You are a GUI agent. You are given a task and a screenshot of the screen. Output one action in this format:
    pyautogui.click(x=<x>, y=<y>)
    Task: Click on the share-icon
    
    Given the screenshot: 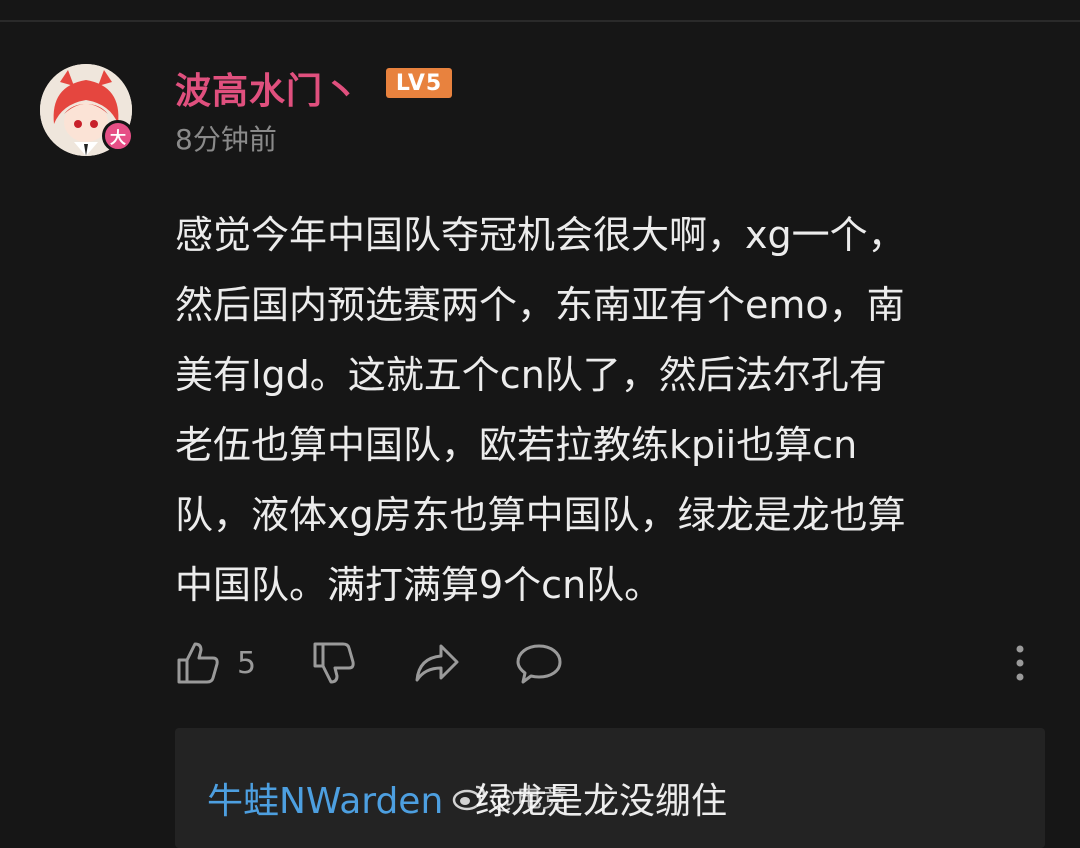 What is the action you would take?
    pyautogui.click(x=437, y=663)
    